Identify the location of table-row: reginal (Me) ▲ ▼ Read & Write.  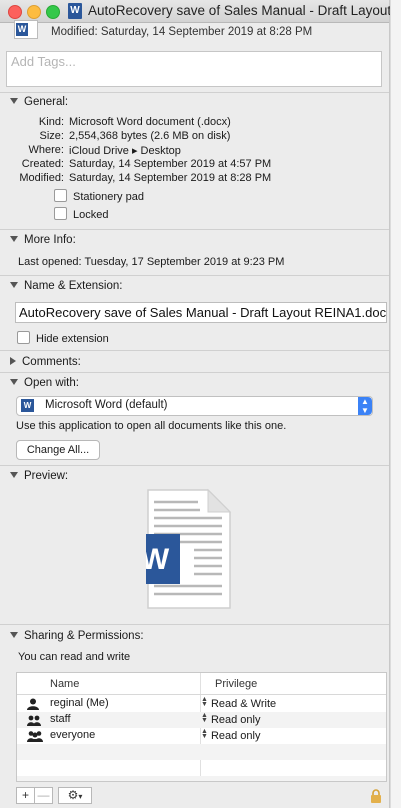
(201, 704).